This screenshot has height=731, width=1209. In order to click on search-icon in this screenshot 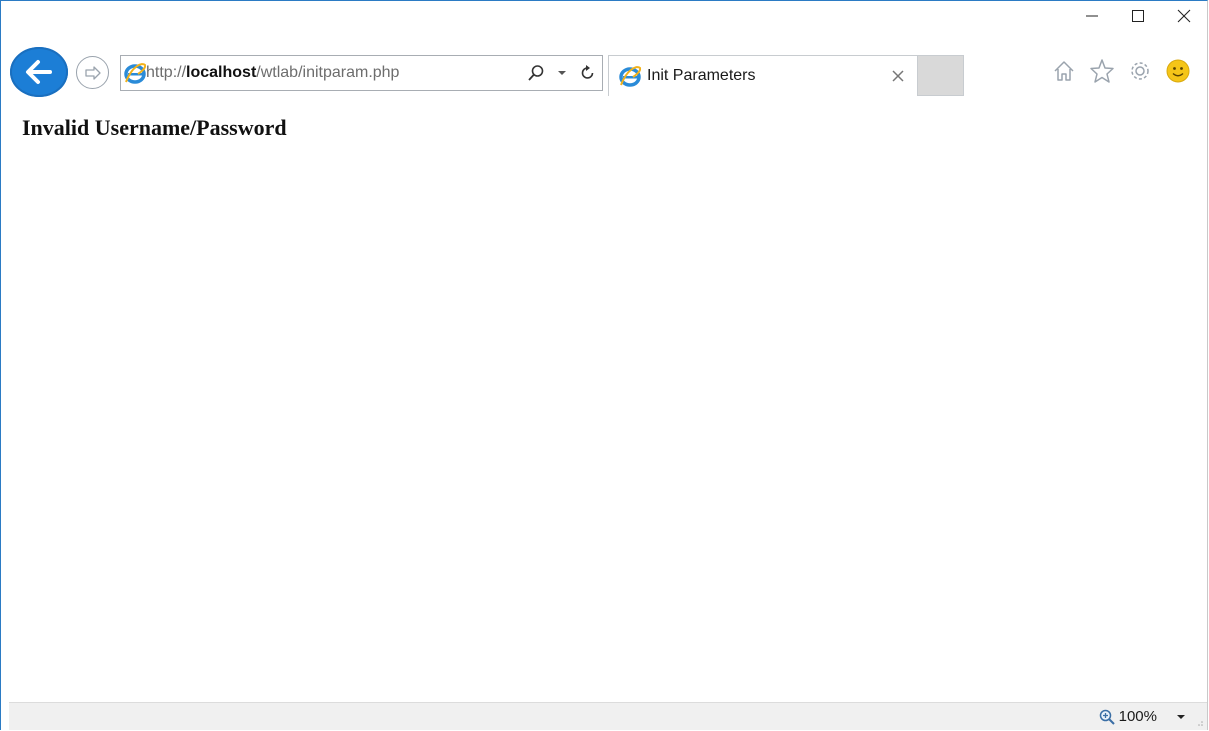, I will do `click(536, 73)`.